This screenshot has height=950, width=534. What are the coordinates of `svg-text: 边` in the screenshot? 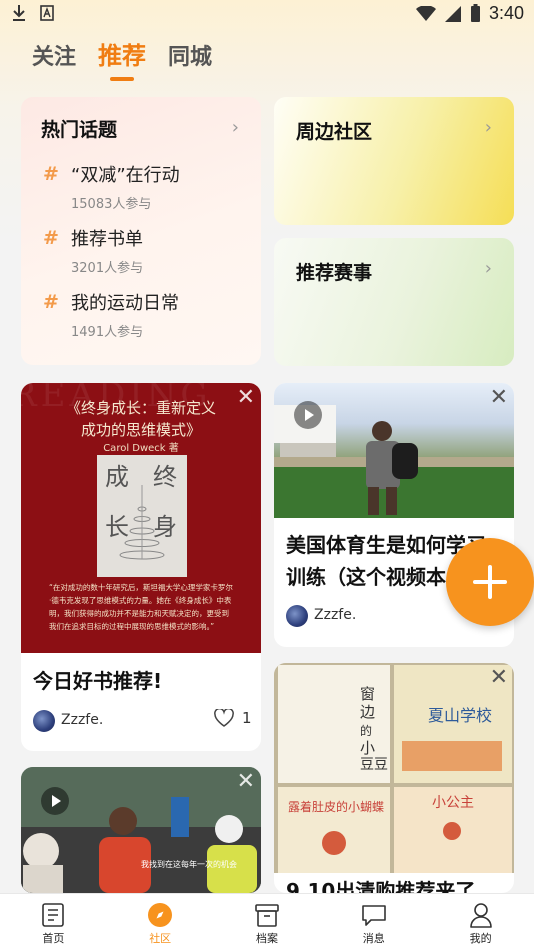 It's located at (367, 712).